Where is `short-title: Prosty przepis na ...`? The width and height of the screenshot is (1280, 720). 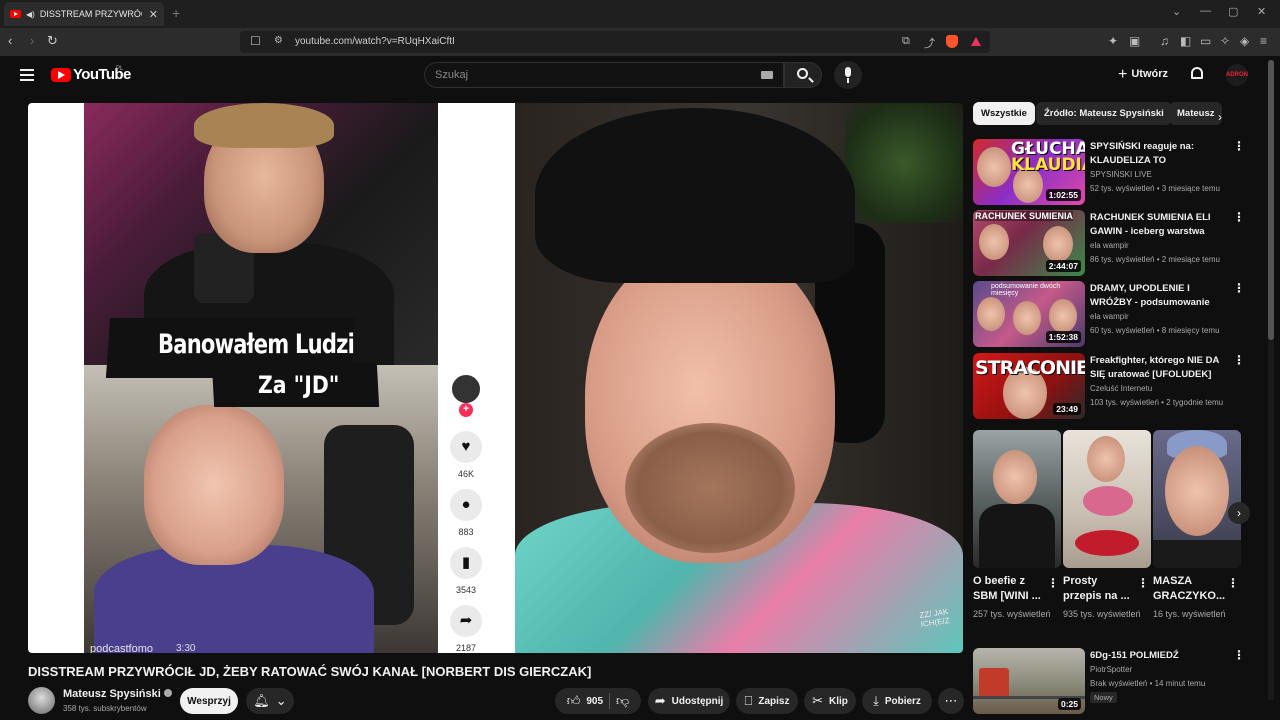 short-title: Prosty przepis na ... is located at coordinates (1099, 589).